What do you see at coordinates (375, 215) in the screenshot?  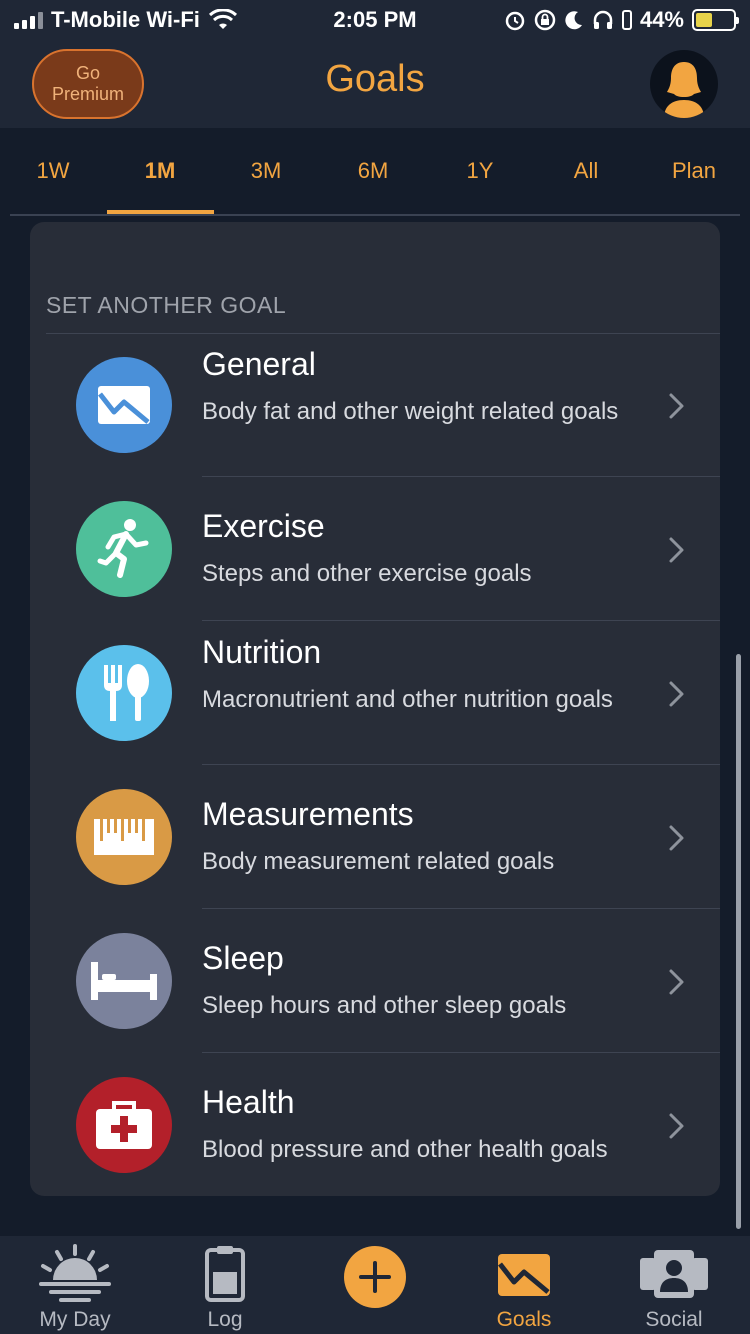 I see `tabs-divider` at bounding box center [375, 215].